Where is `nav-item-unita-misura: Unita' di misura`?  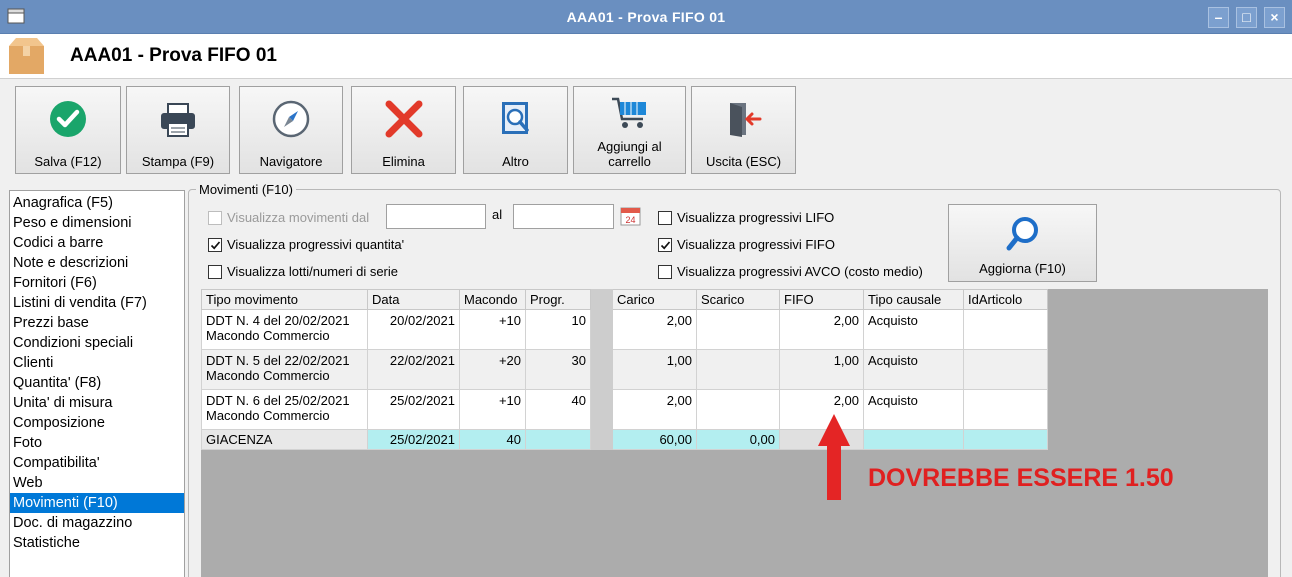 nav-item-unita-misura: Unita' di misura is located at coordinates (97, 403).